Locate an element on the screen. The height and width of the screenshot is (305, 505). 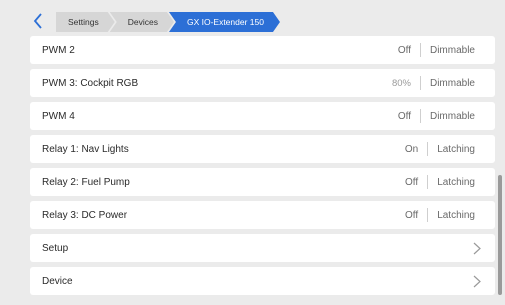
back-button is located at coordinates (38, 21).